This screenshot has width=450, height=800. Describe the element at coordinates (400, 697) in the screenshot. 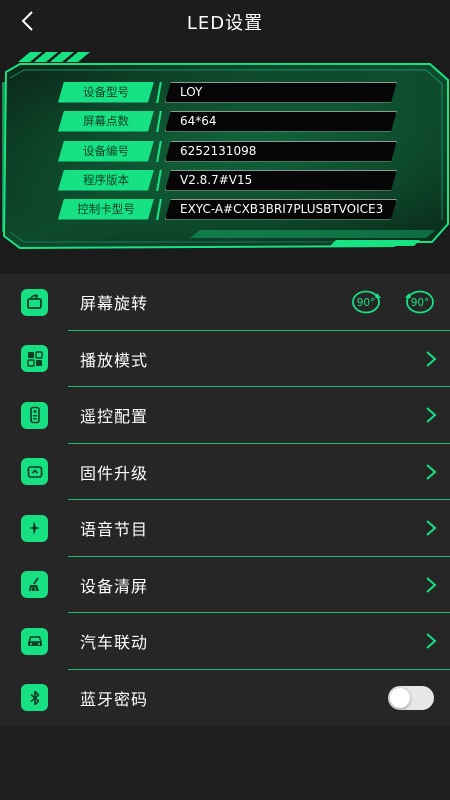

I see `toggle-knob` at that location.